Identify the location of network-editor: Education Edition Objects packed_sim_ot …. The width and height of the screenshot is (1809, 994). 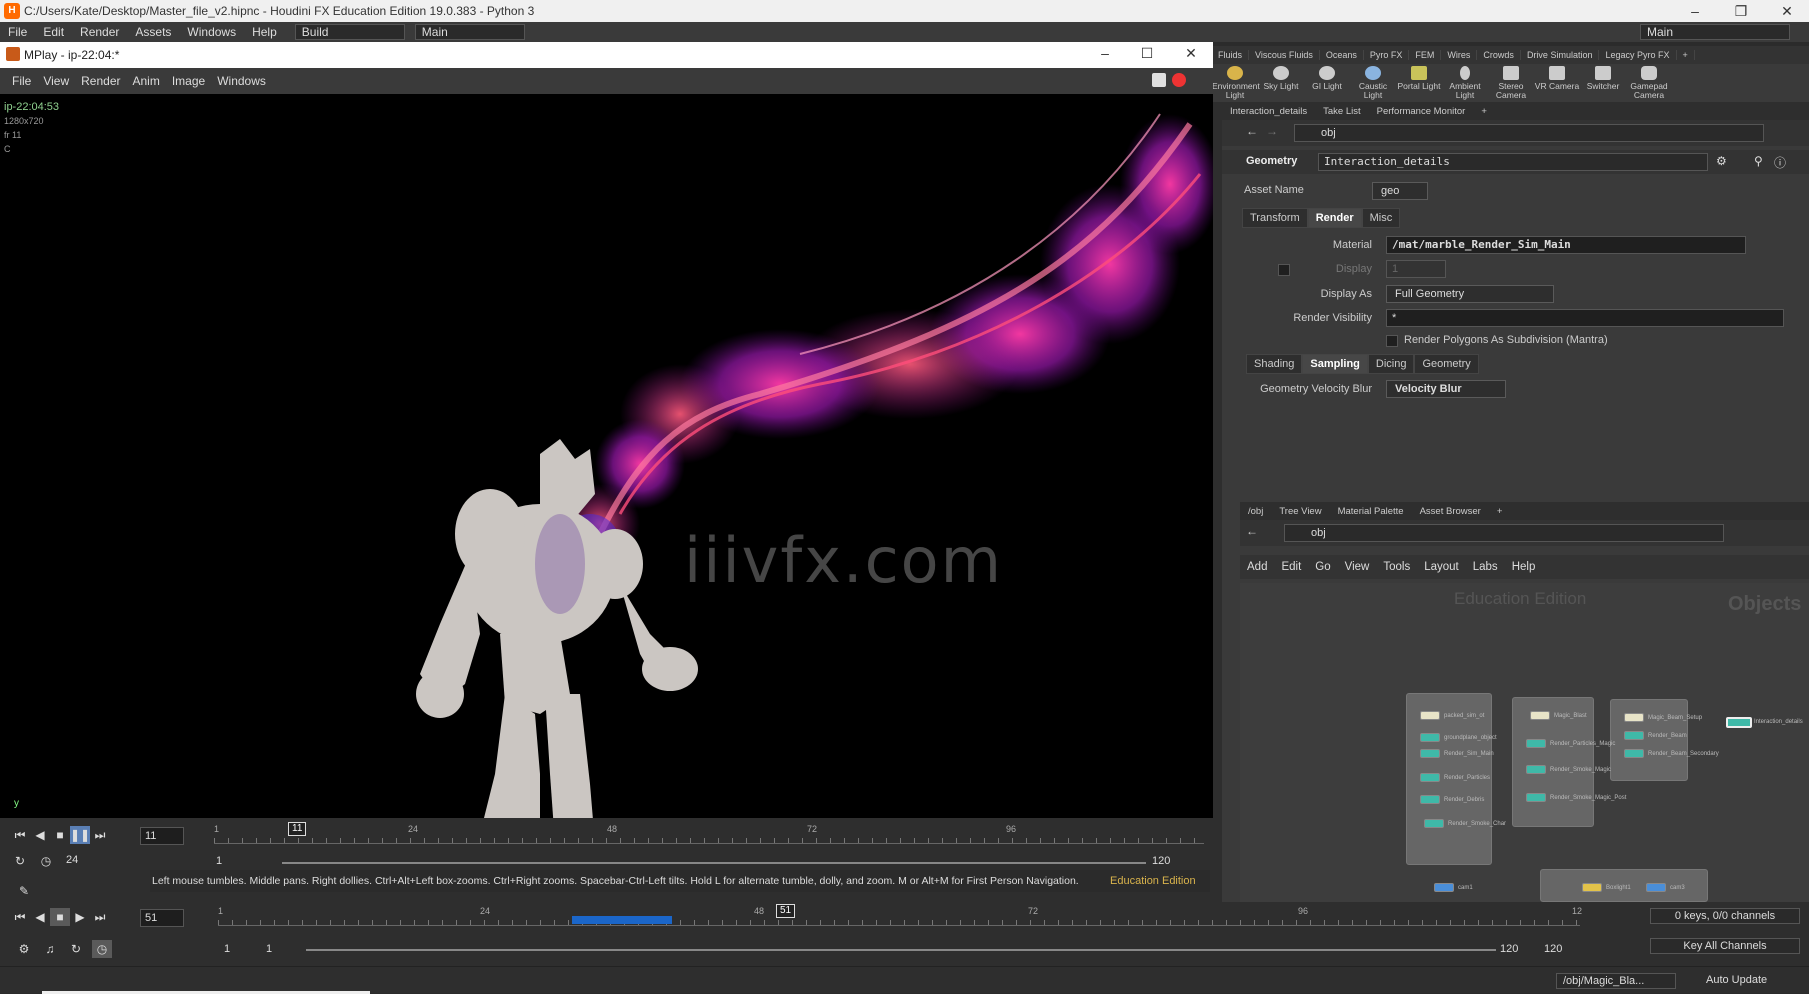
(1524, 742).